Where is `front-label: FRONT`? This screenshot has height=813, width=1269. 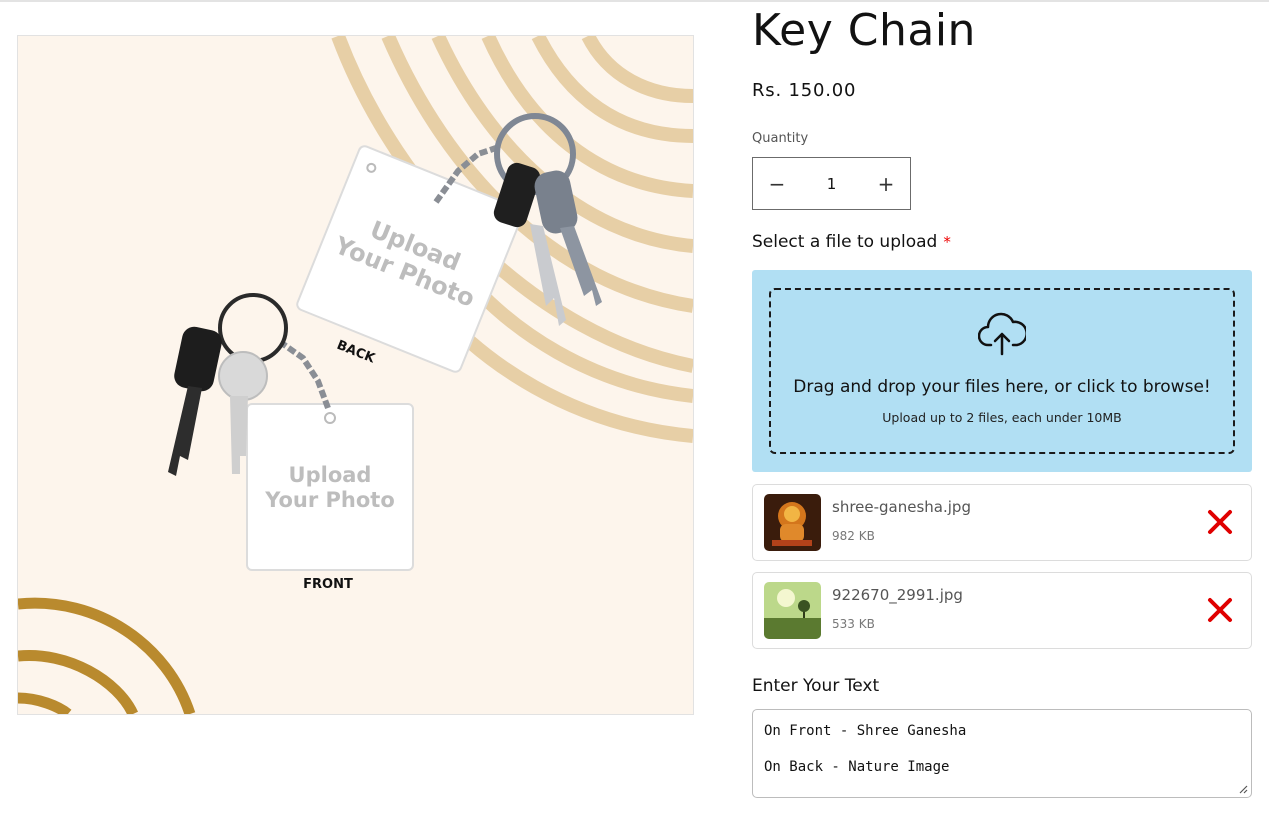 front-label: FRONT is located at coordinates (328, 584).